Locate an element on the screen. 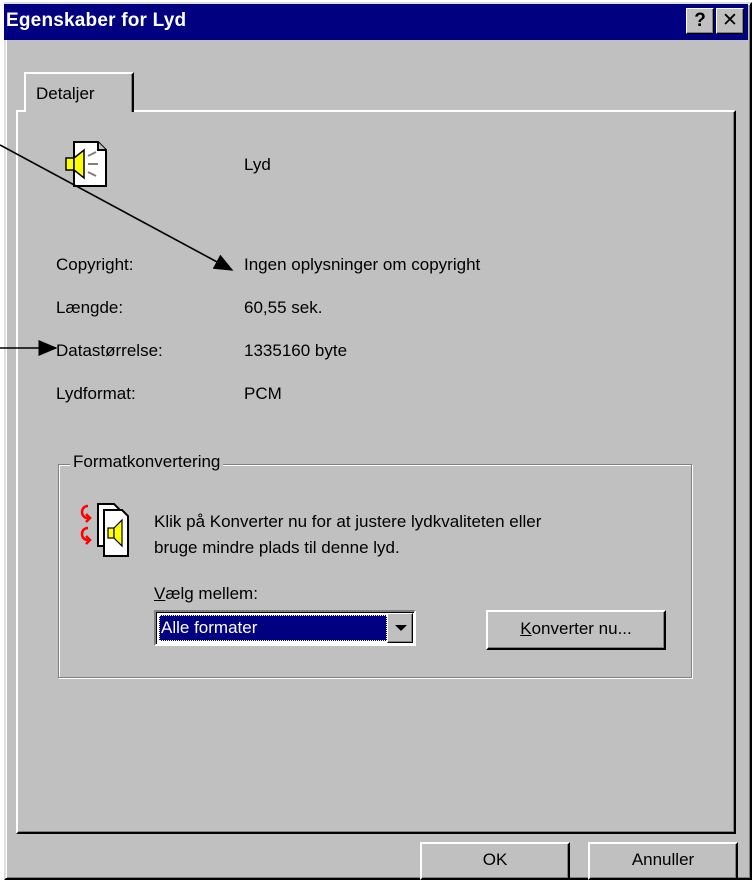 The width and height of the screenshot is (756, 882). tab-details: Detaljer is located at coordinates (79, 92).